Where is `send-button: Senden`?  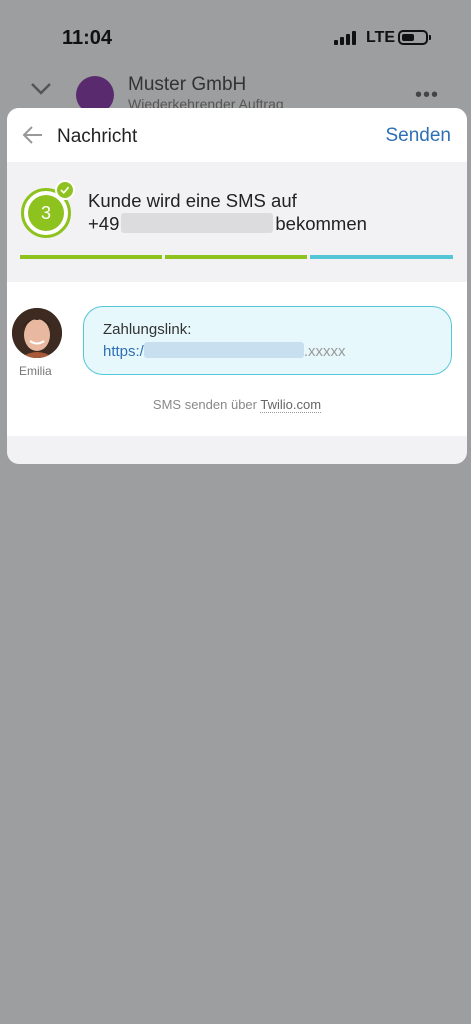
send-button: Senden is located at coordinates (418, 136).